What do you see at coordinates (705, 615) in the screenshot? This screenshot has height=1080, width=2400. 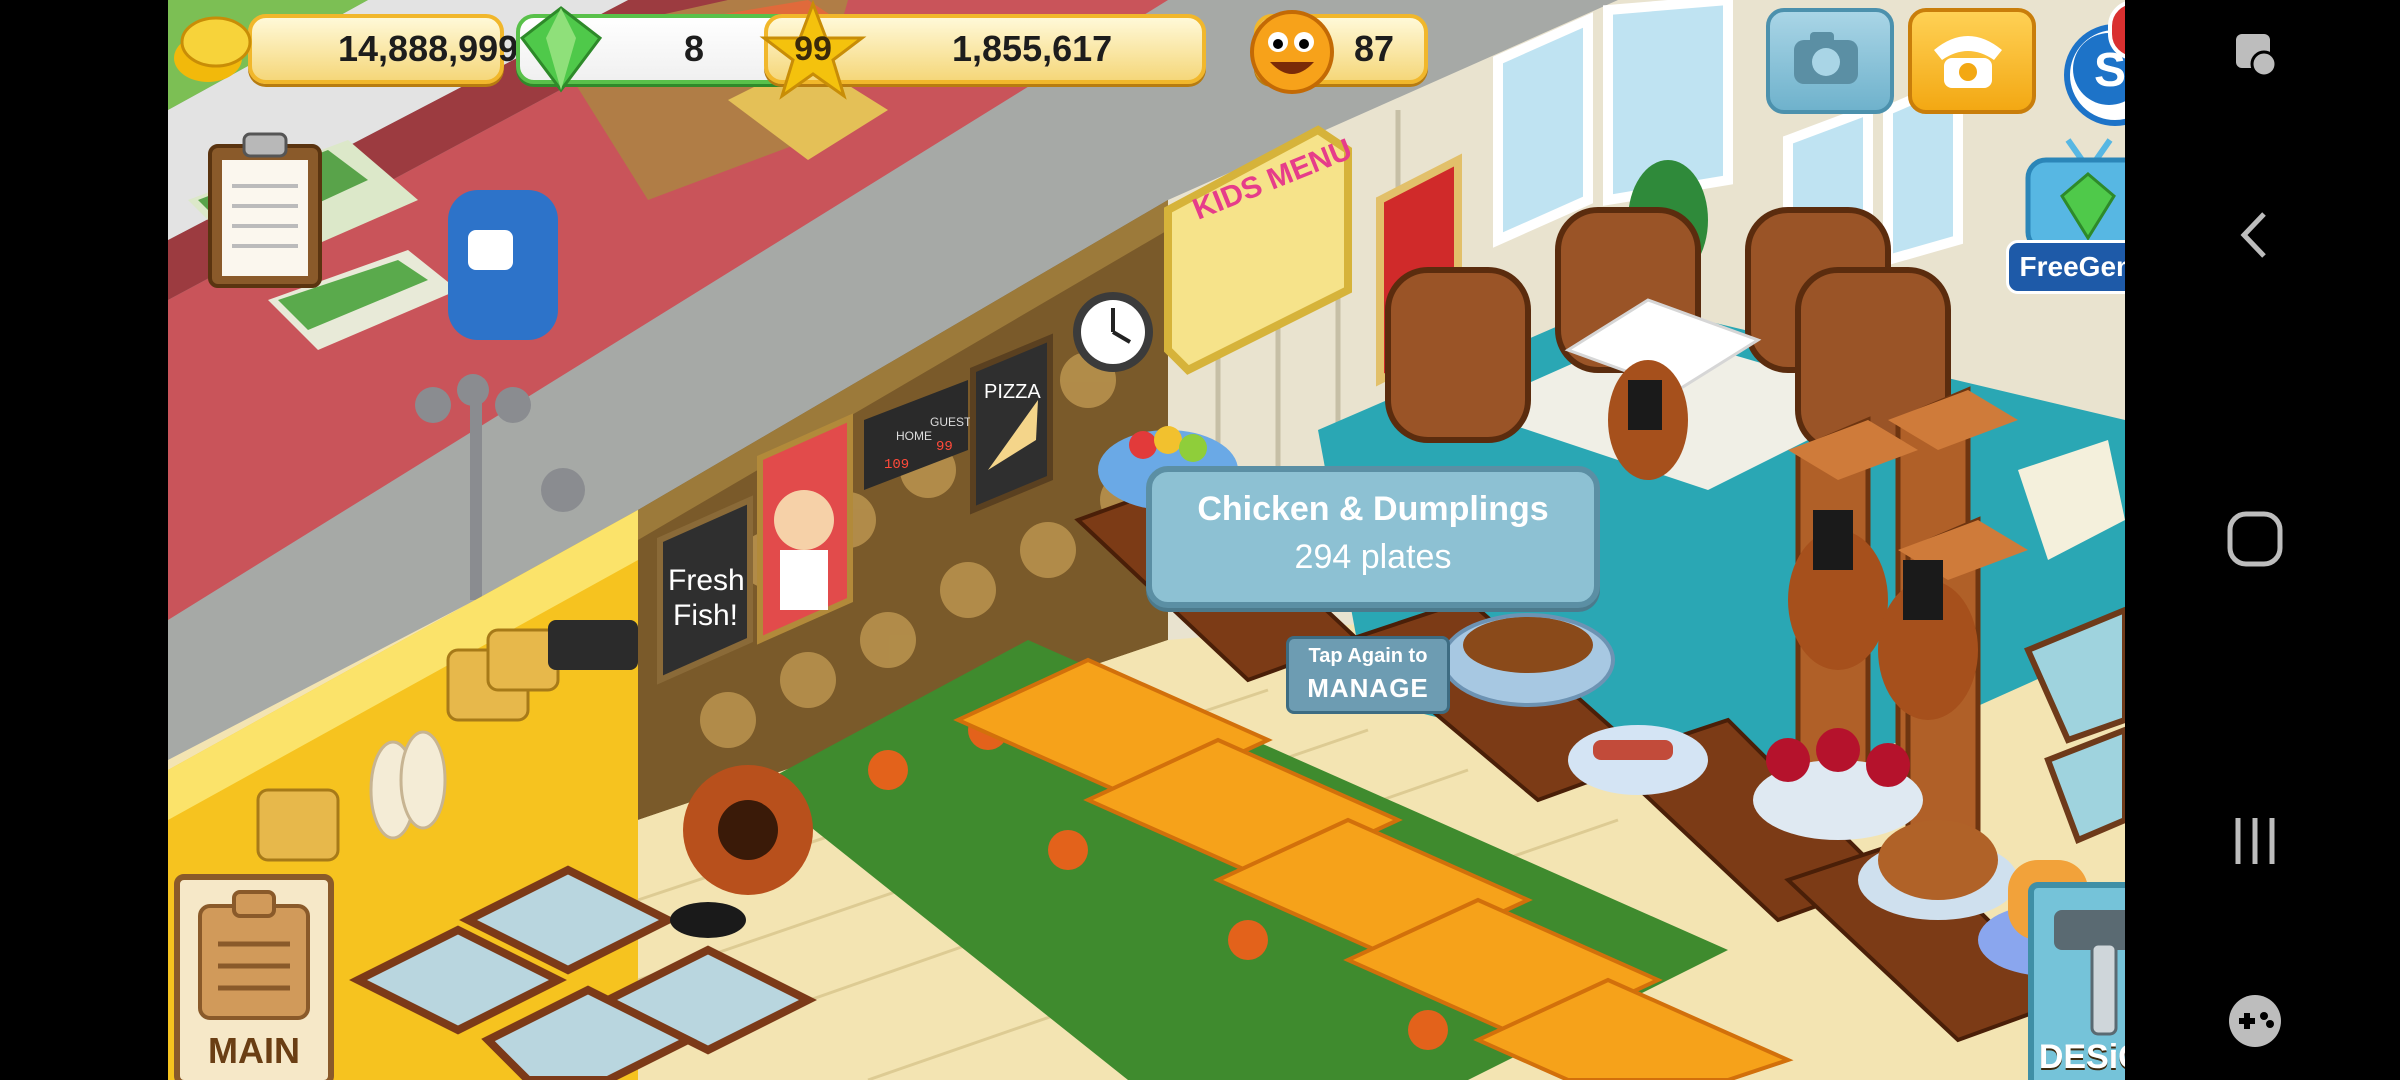 I see `svg-text: Fish!` at bounding box center [705, 615].